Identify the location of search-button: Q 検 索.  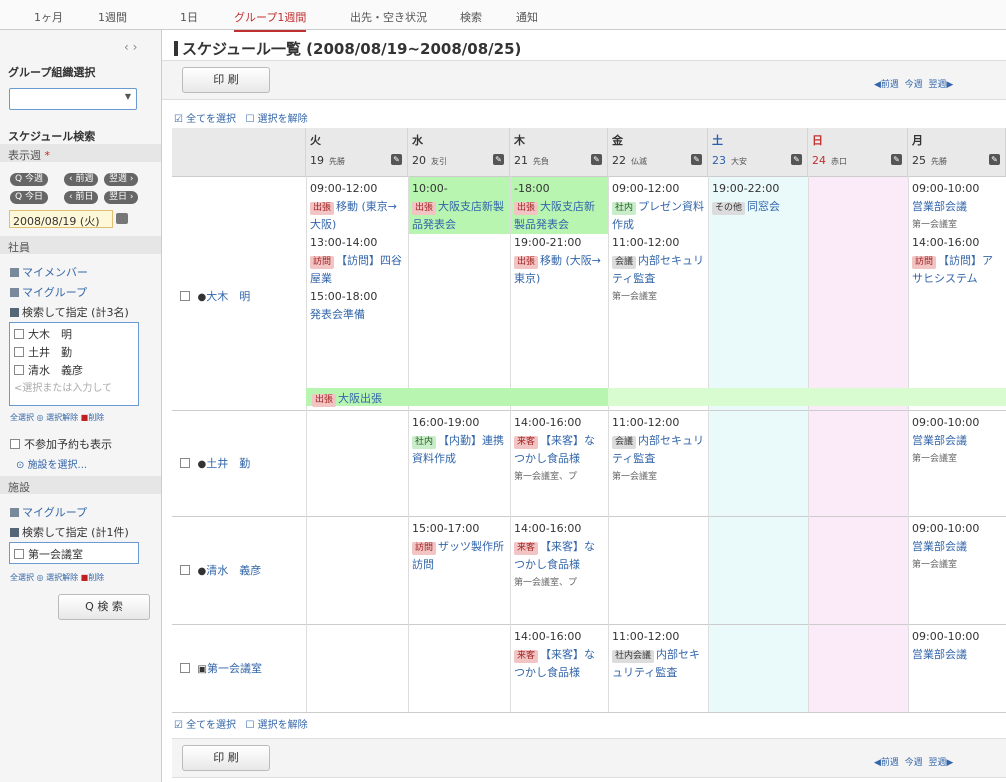
(104, 607).